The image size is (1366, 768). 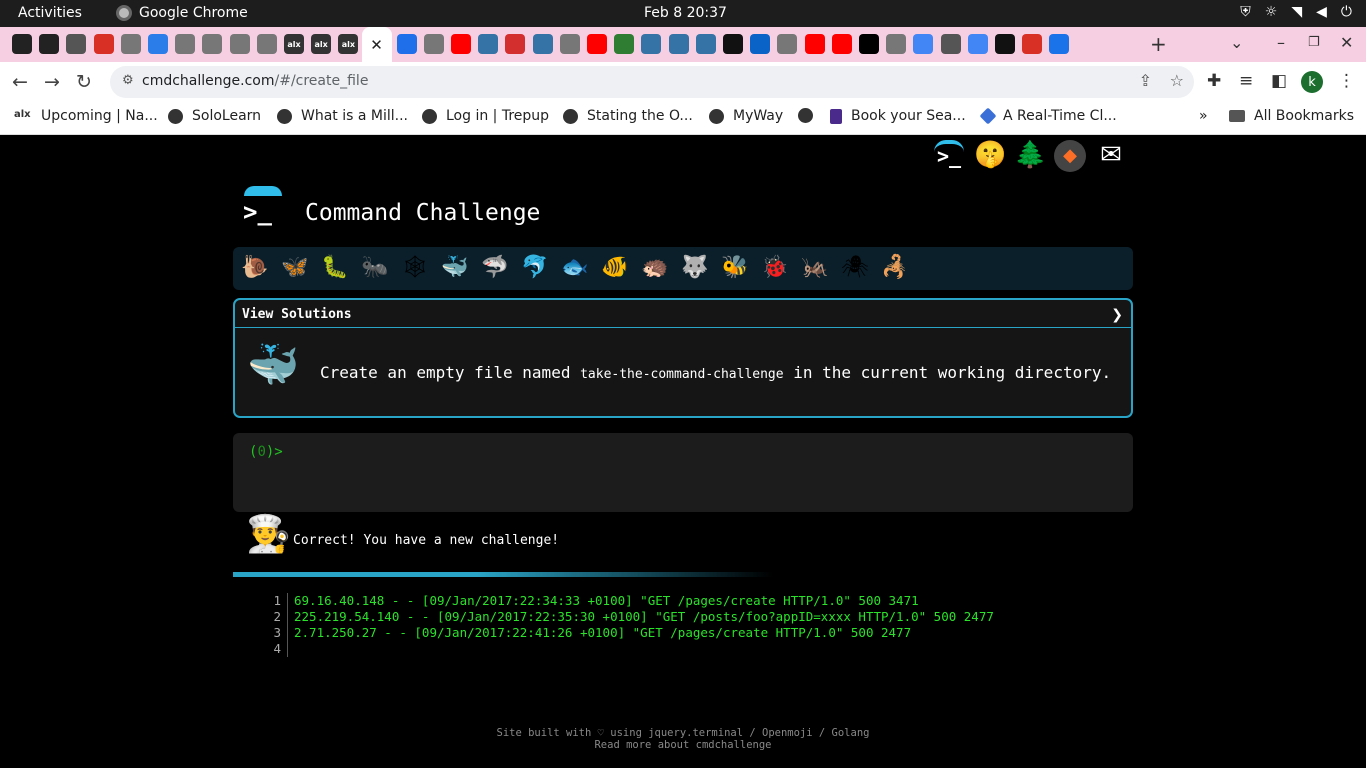 I want to click on challenge-level-icon: 🦂, so click(x=894, y=267).